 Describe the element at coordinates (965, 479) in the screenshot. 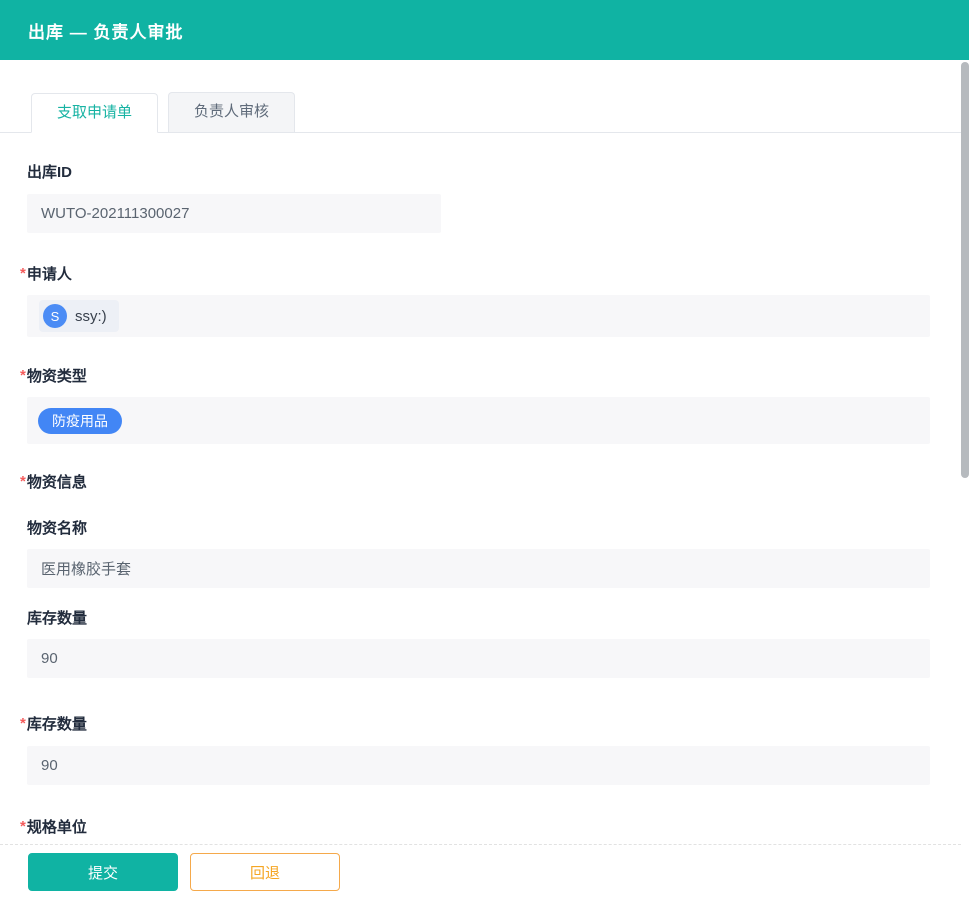

I see `scrollbar-track` at that location.